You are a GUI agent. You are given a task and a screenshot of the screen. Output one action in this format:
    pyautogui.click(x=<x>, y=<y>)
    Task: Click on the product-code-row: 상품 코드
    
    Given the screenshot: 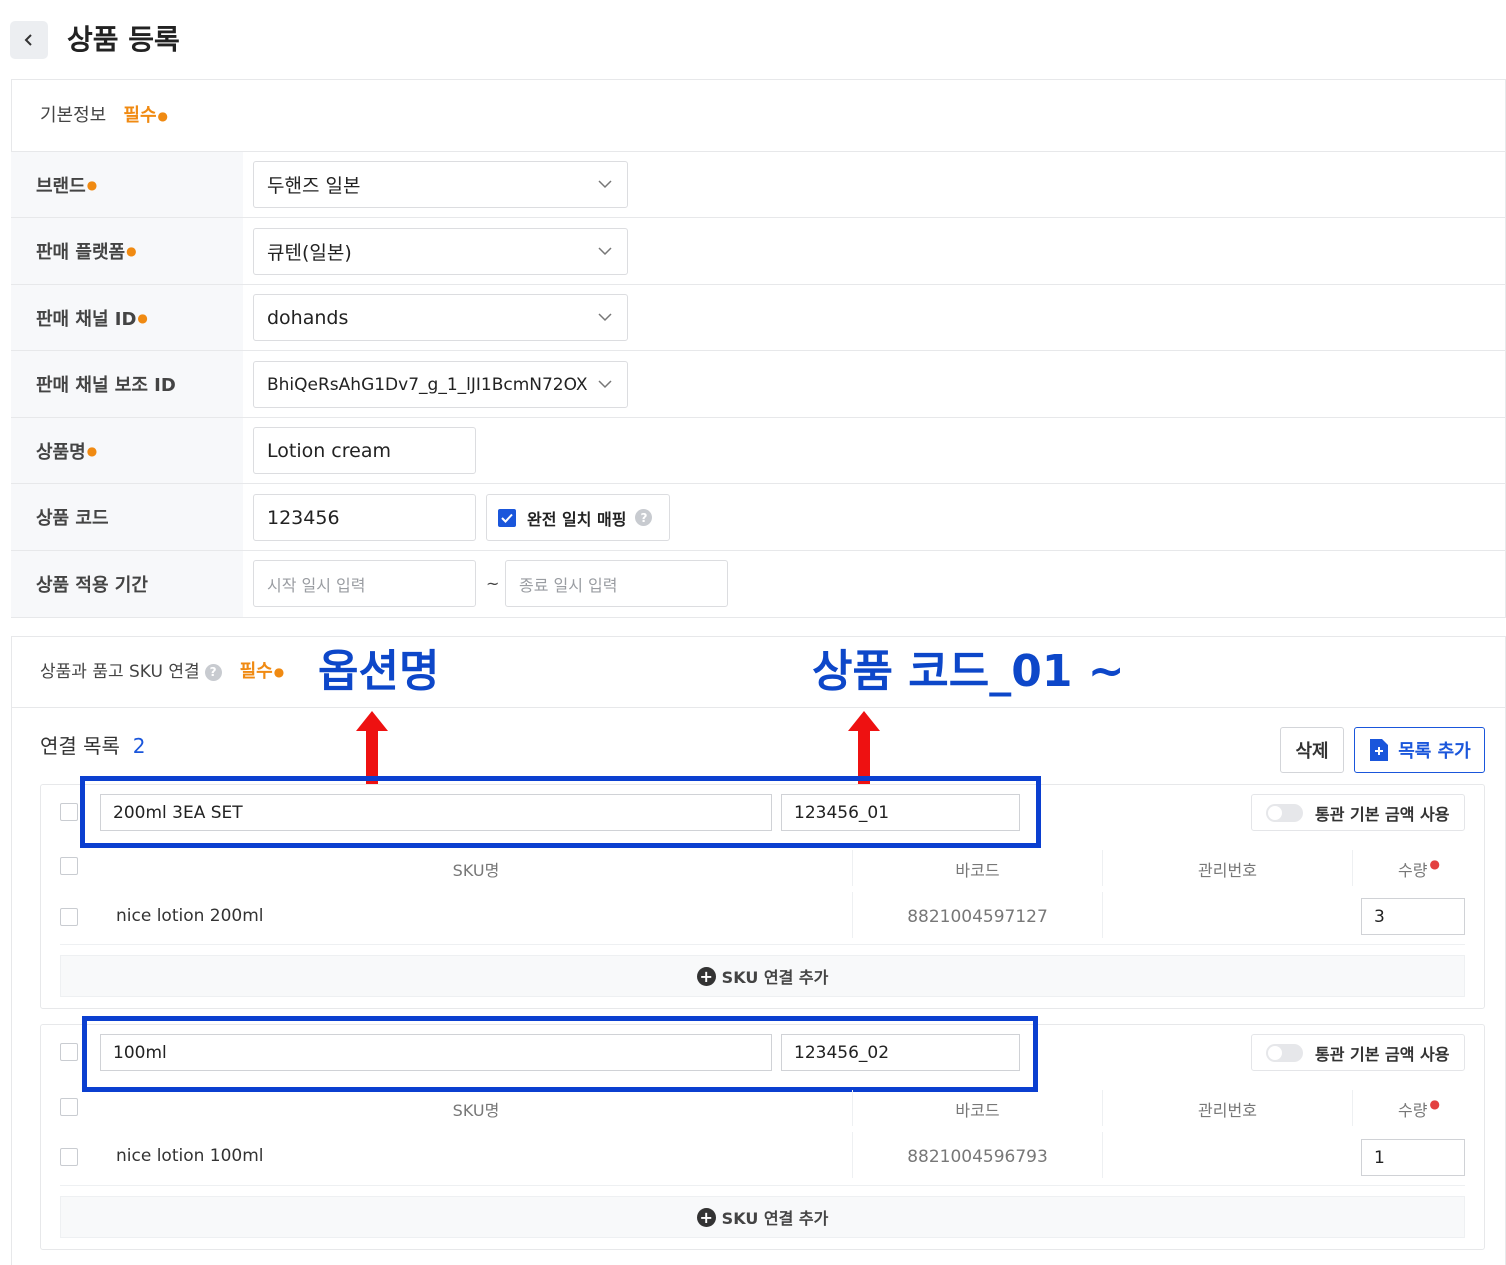 What is the action you would take?
    pyautogui.click(x=758, y=516)
    